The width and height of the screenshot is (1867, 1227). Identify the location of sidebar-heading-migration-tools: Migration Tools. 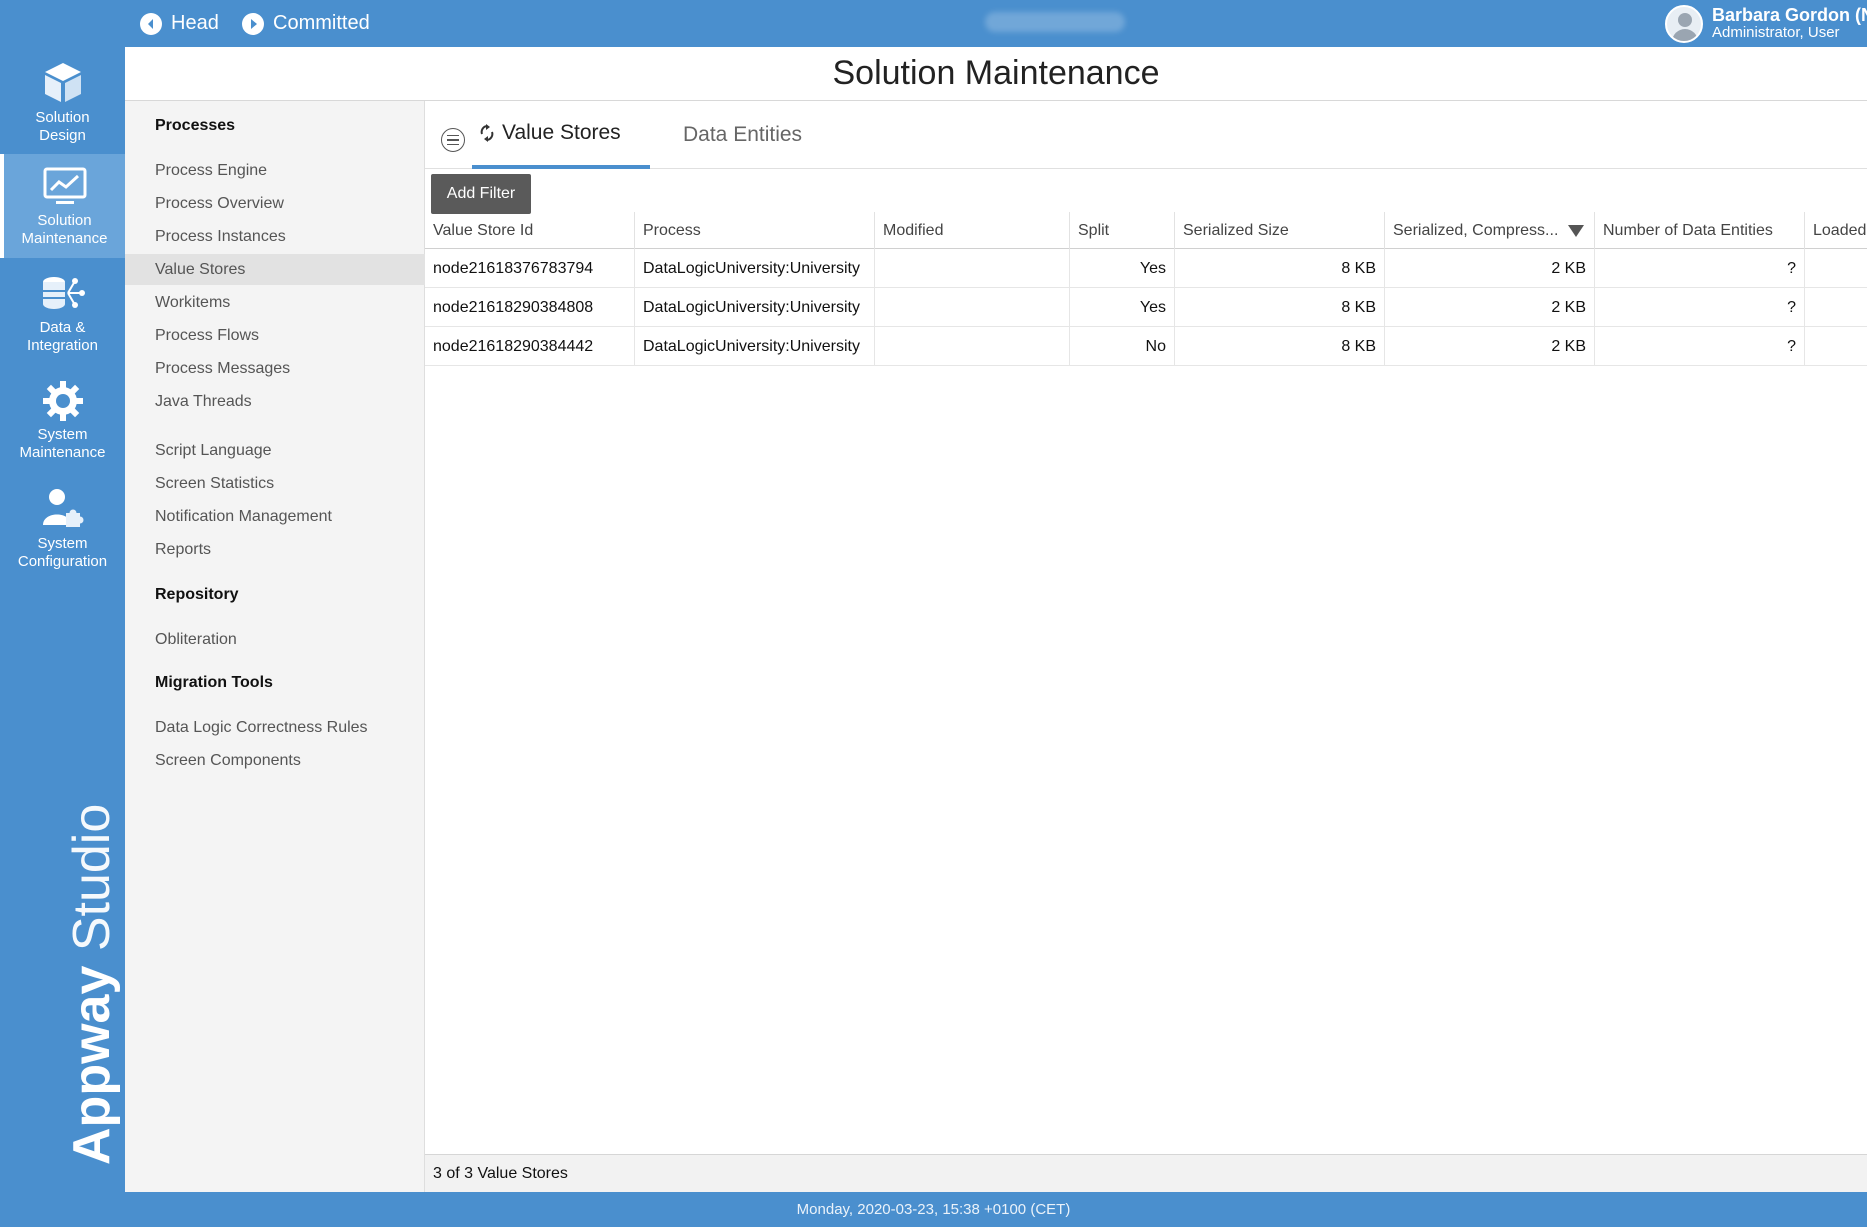
(214, 682).